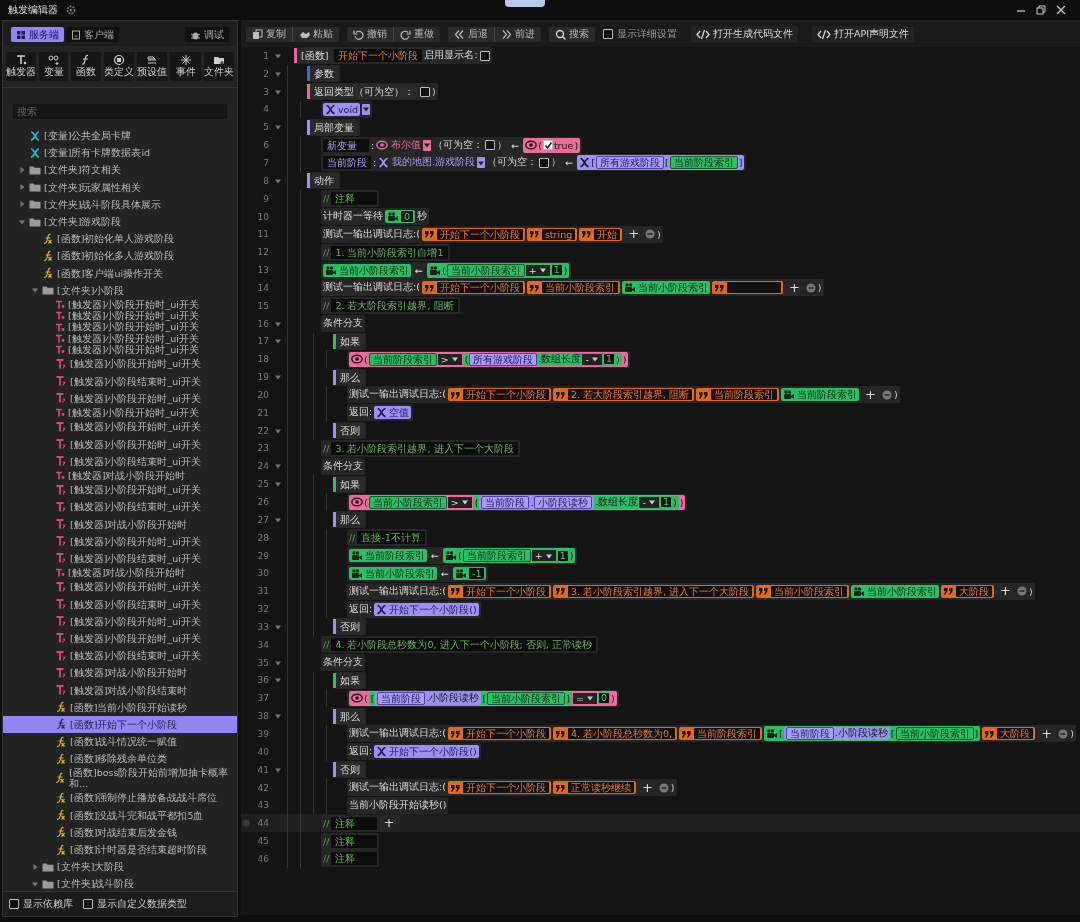  Describe the element at coordinates (459, 502) in the screenshot. I see `operator-dropdown: >` at that location.